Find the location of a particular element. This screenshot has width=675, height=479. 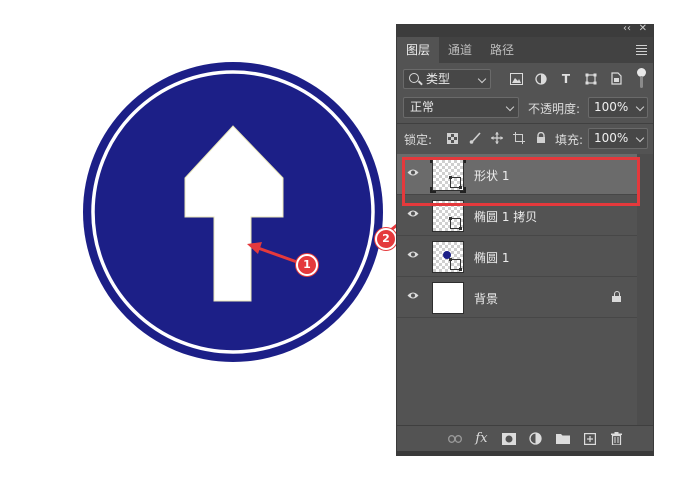

blend-mode-value: 正常 is located at coordinates (422, 107).